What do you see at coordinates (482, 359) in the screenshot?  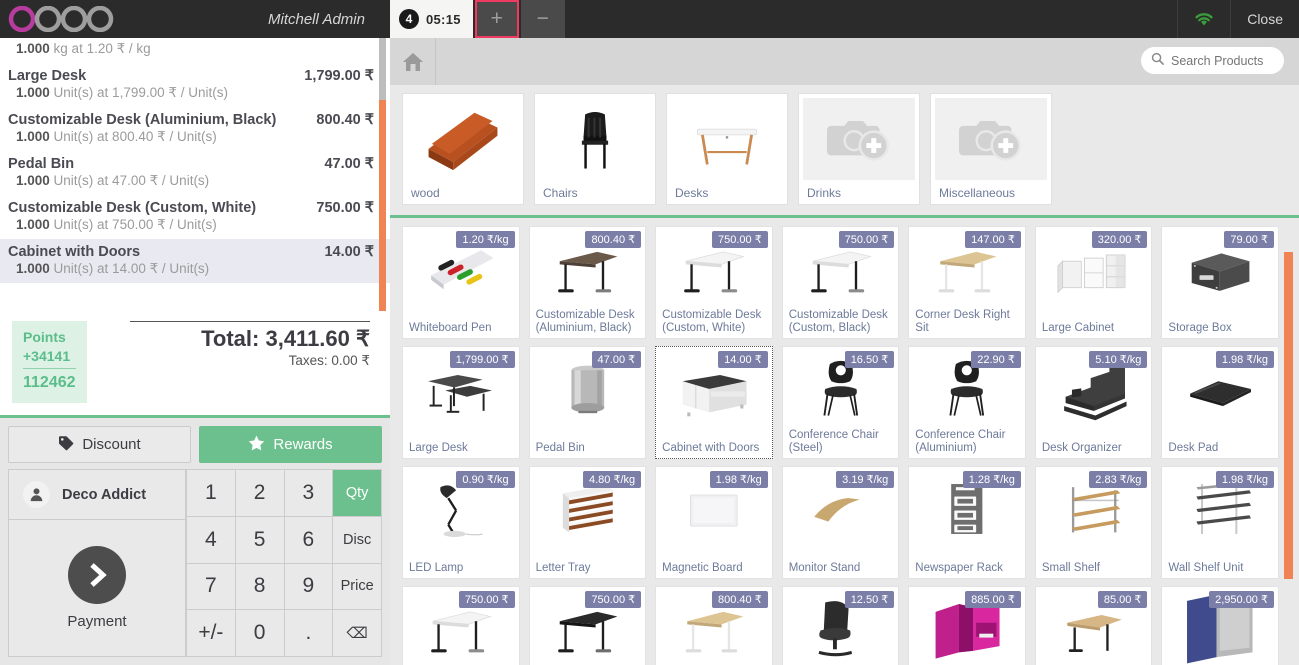 I see `product-price: 1,799.00 ₹` at bounding box center [482, 359].